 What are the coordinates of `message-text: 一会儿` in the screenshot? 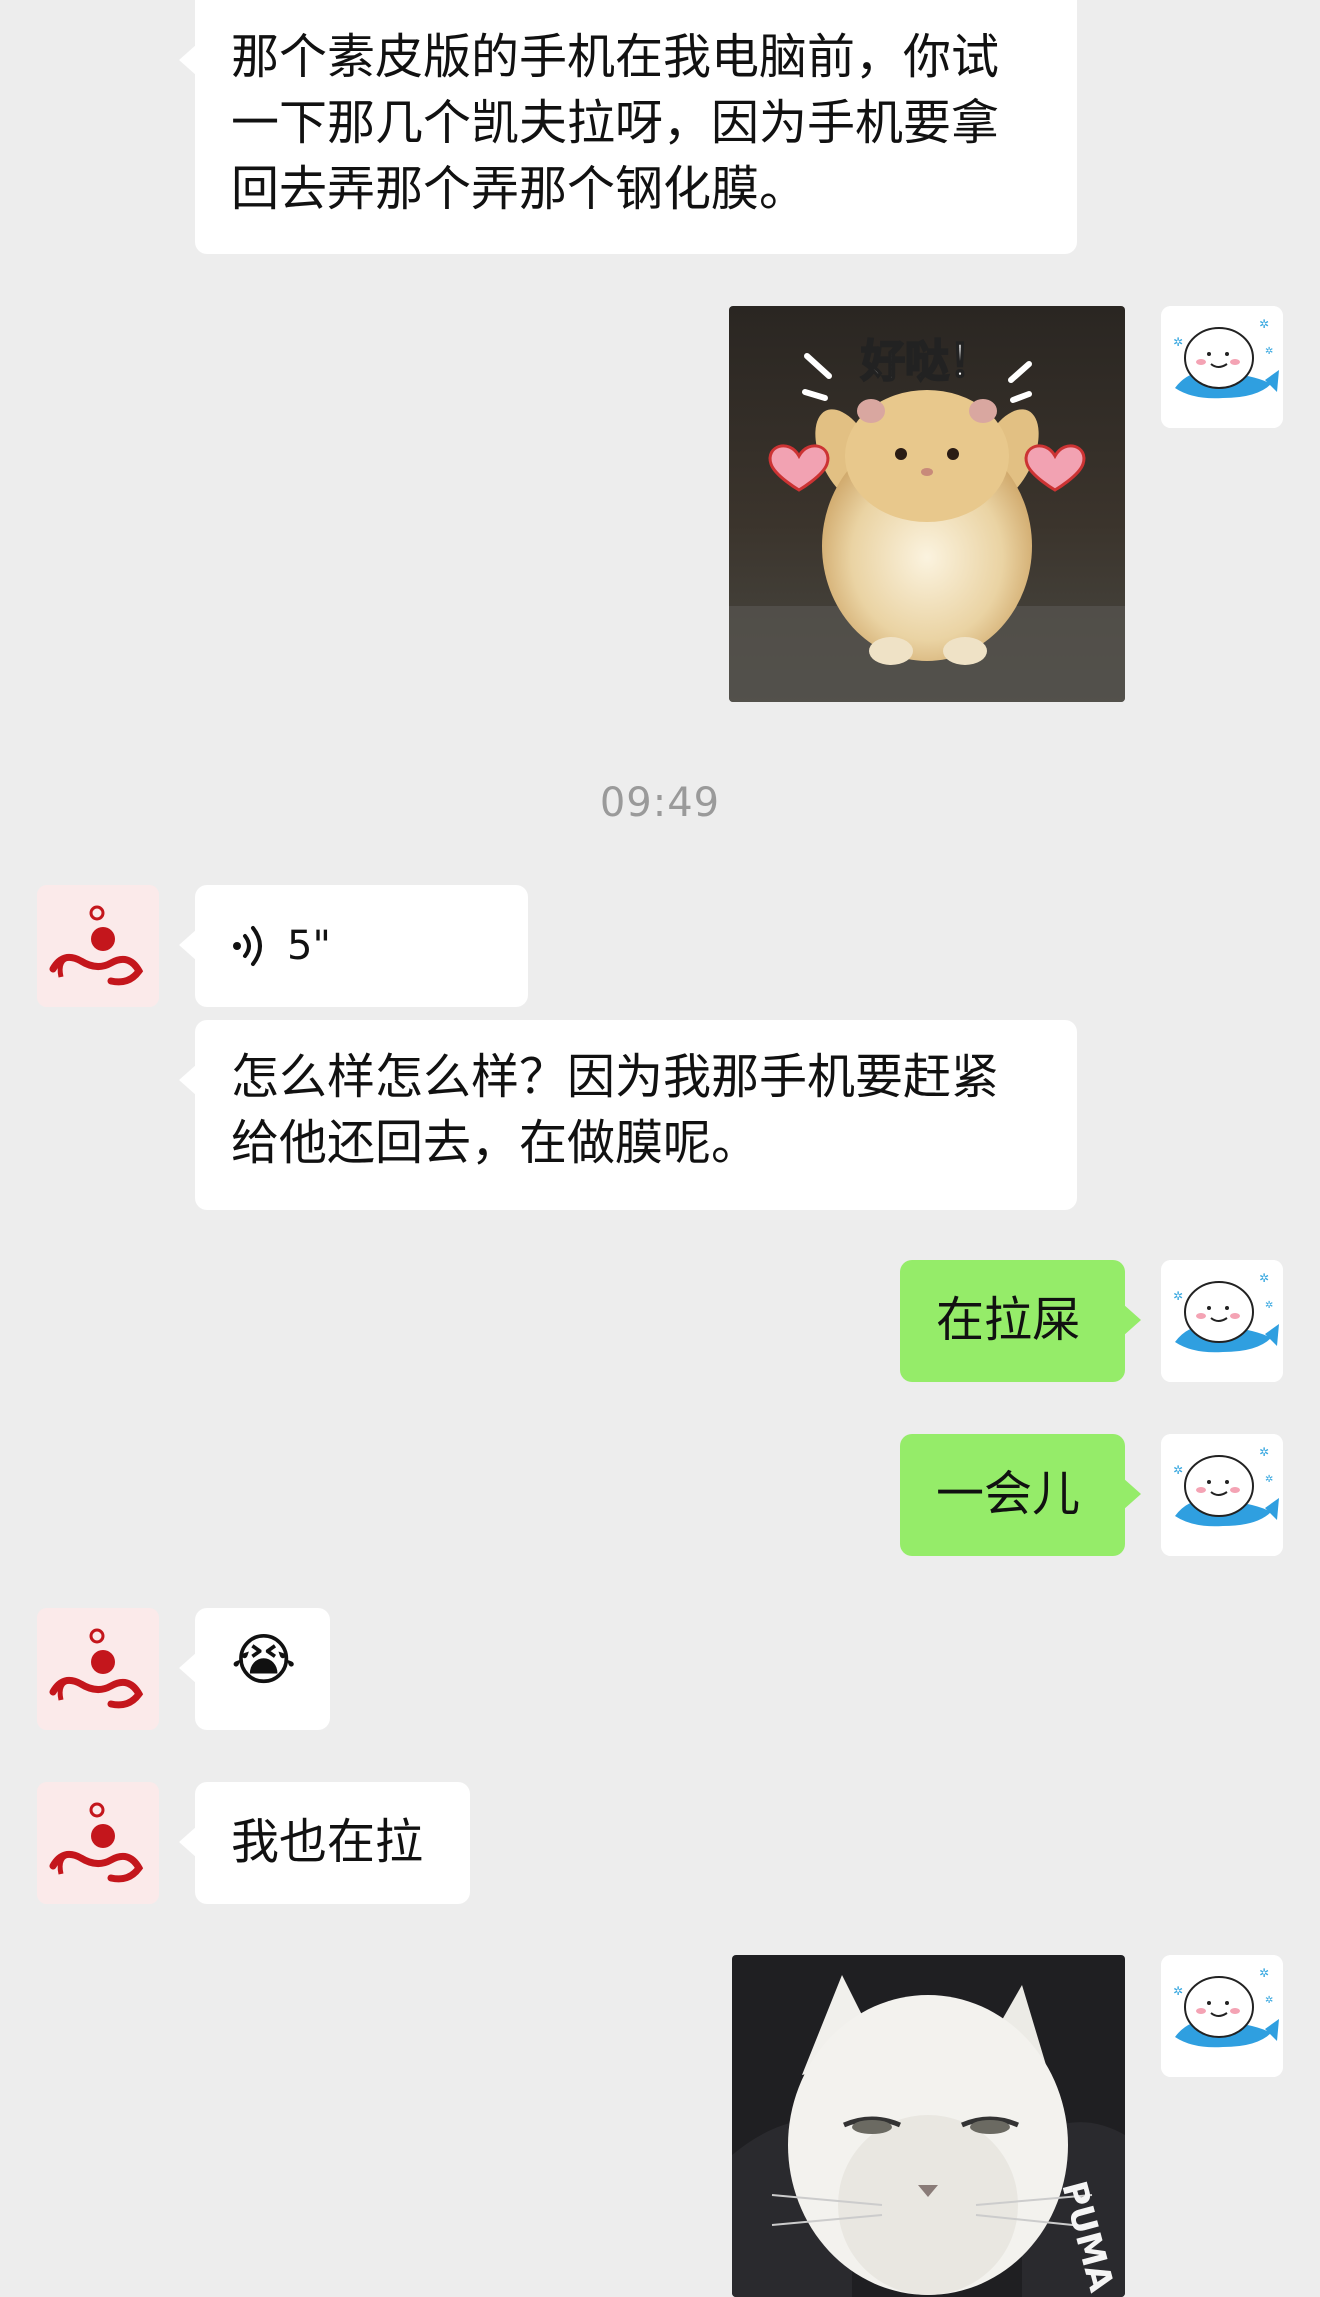 It's located at (1008, 1494).